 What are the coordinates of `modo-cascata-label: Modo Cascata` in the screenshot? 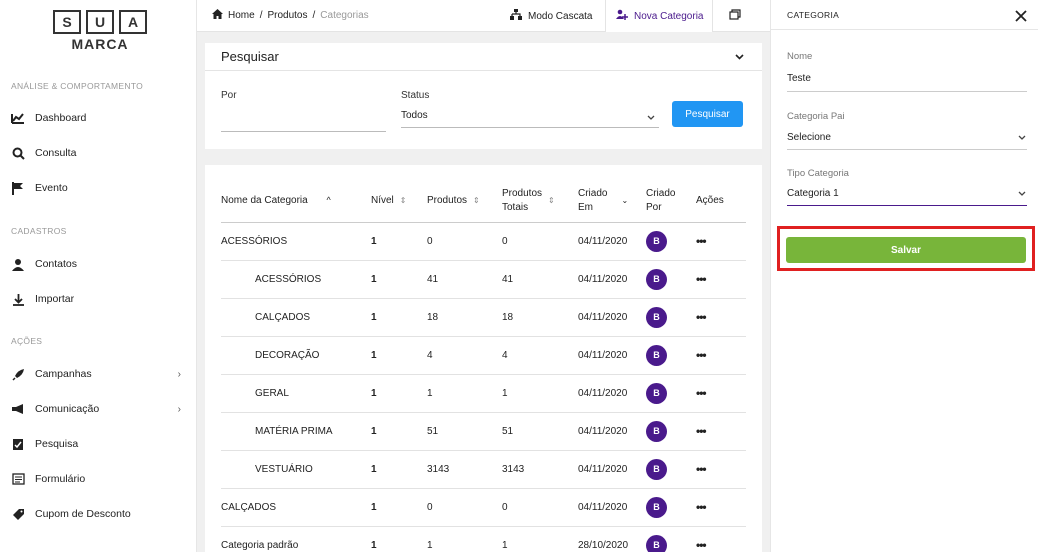 It's located at (560, 16).